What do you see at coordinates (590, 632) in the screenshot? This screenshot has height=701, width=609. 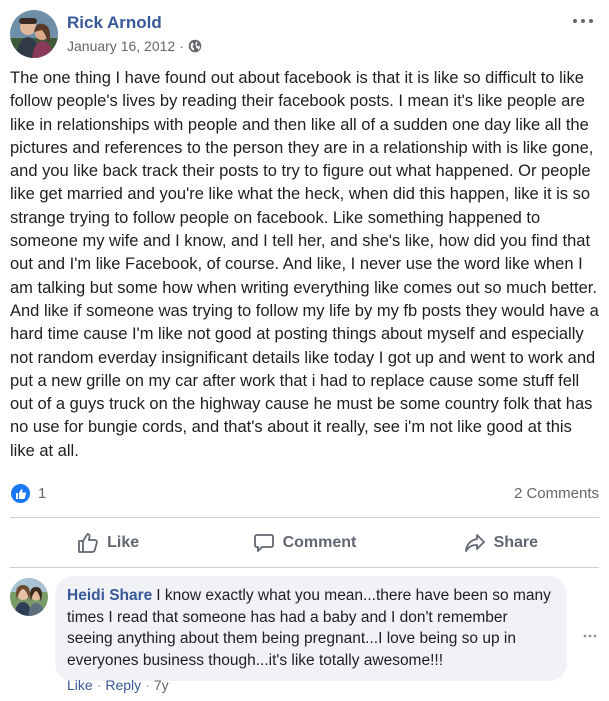 I see `comment-options-icon` at bounding box center [590, 632].